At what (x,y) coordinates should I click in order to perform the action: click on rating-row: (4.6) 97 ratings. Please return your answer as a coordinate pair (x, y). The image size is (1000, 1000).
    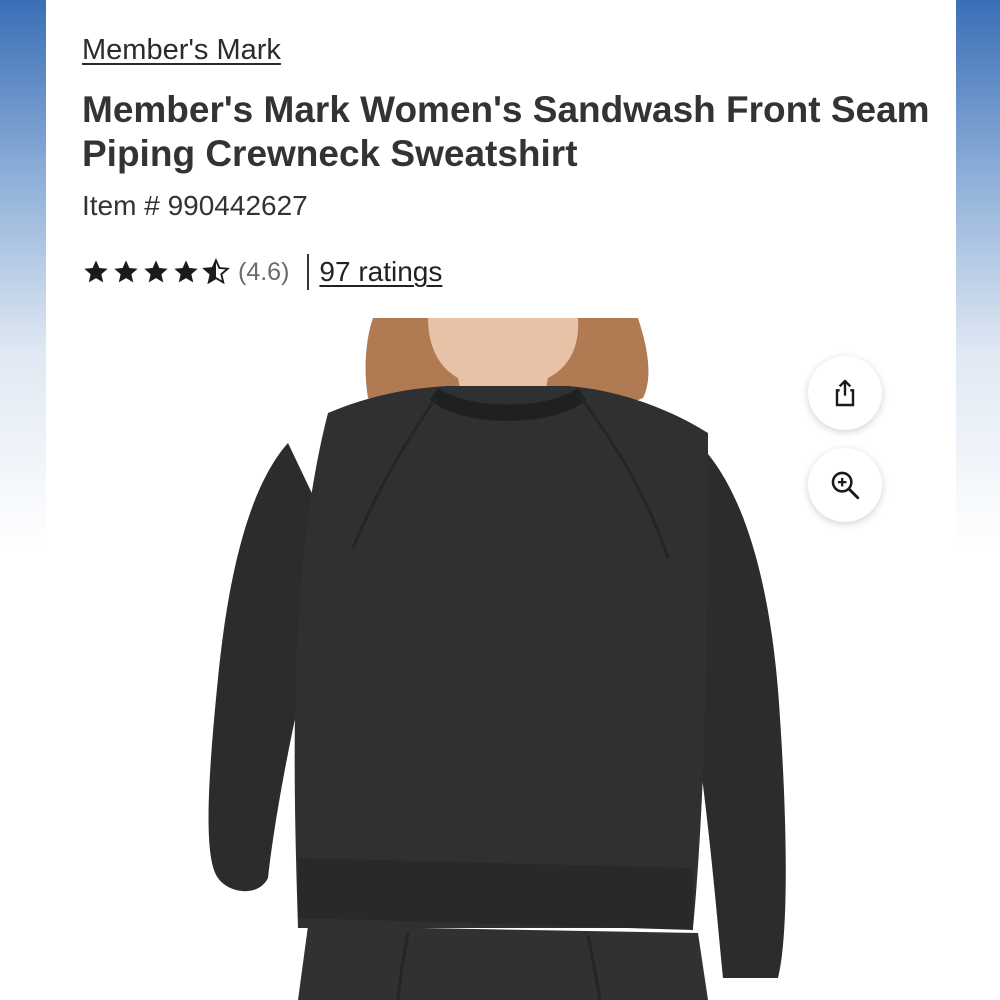
    Looking at the image, I should click on (262, 272).